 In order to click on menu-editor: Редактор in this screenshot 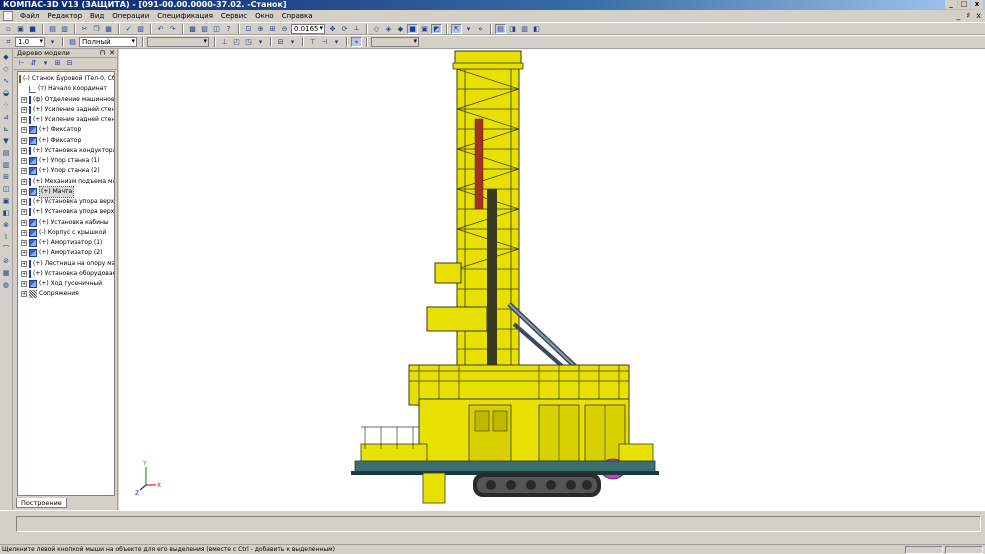, I will do `click(64, 16)`.